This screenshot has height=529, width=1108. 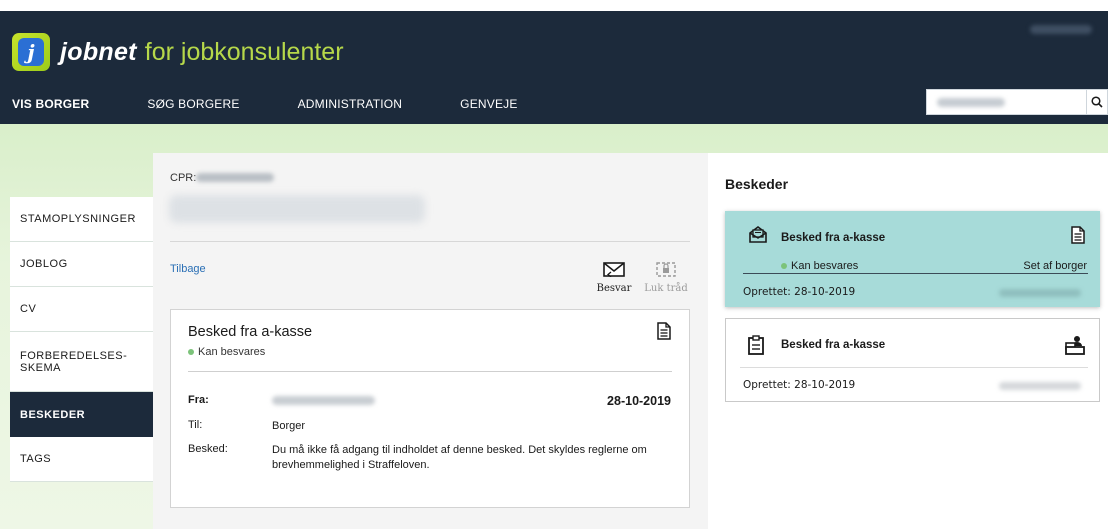 I want to click on message-title: Besked fra a-kasse, so click(x=250, y=332).